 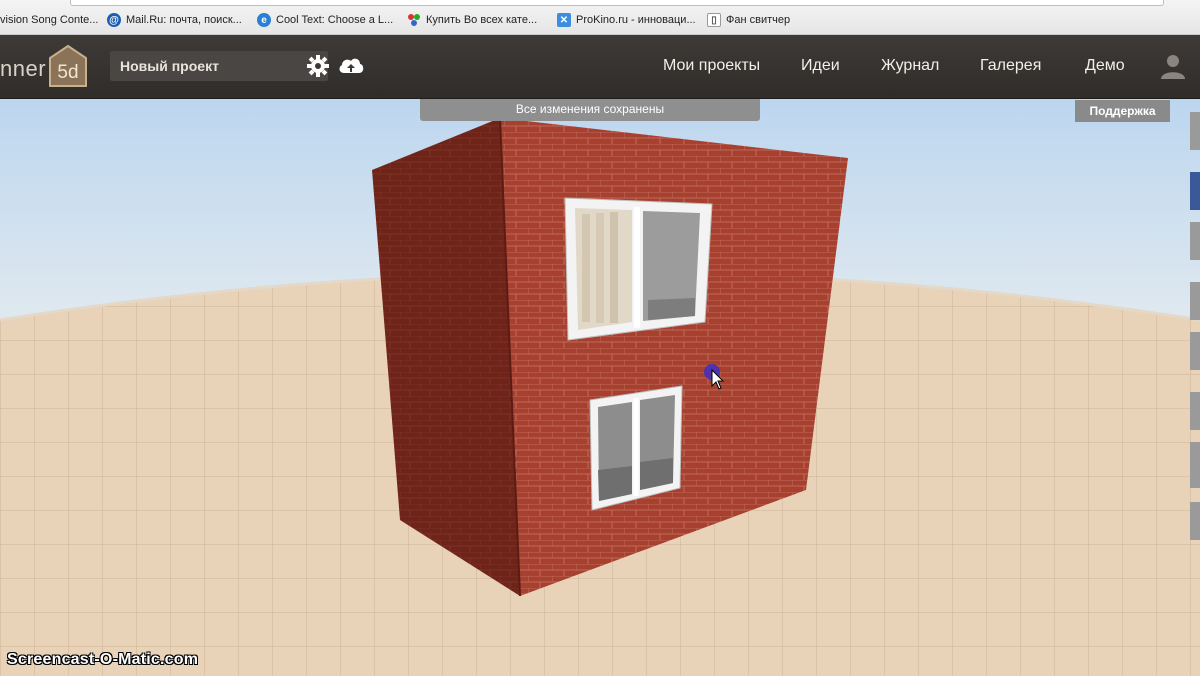 What do you see at coordinates (1010, 66) in the screenshot?
I see `nav-gallery: Галерея` at bounding box center [1010, 66].